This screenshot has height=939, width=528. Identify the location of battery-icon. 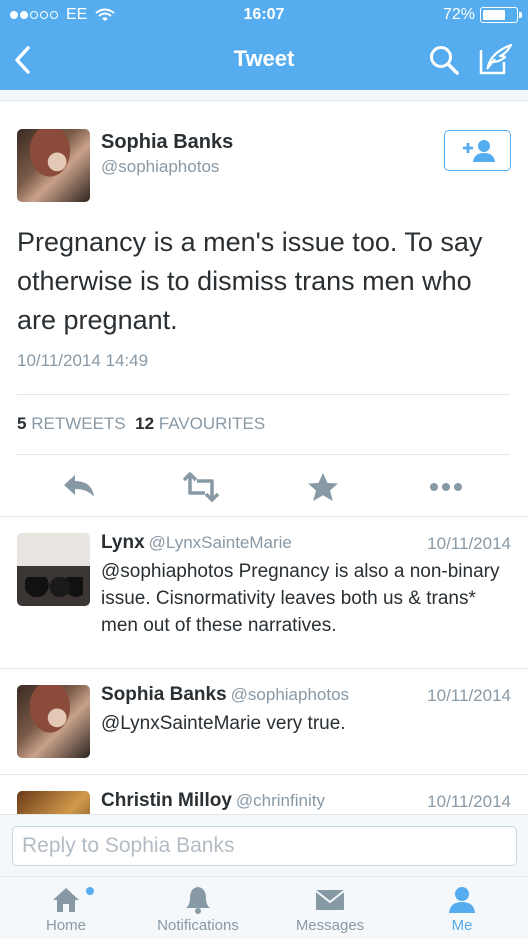
(501, 15).